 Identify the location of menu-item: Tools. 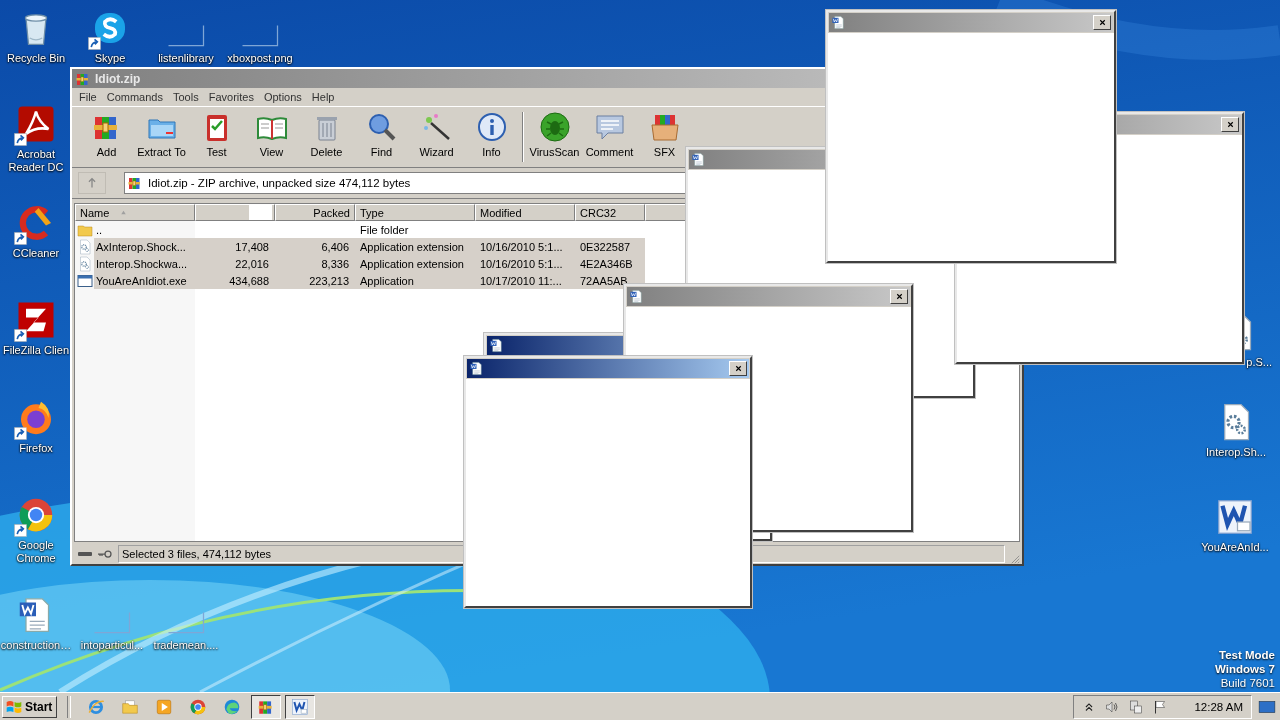
(186, 97).